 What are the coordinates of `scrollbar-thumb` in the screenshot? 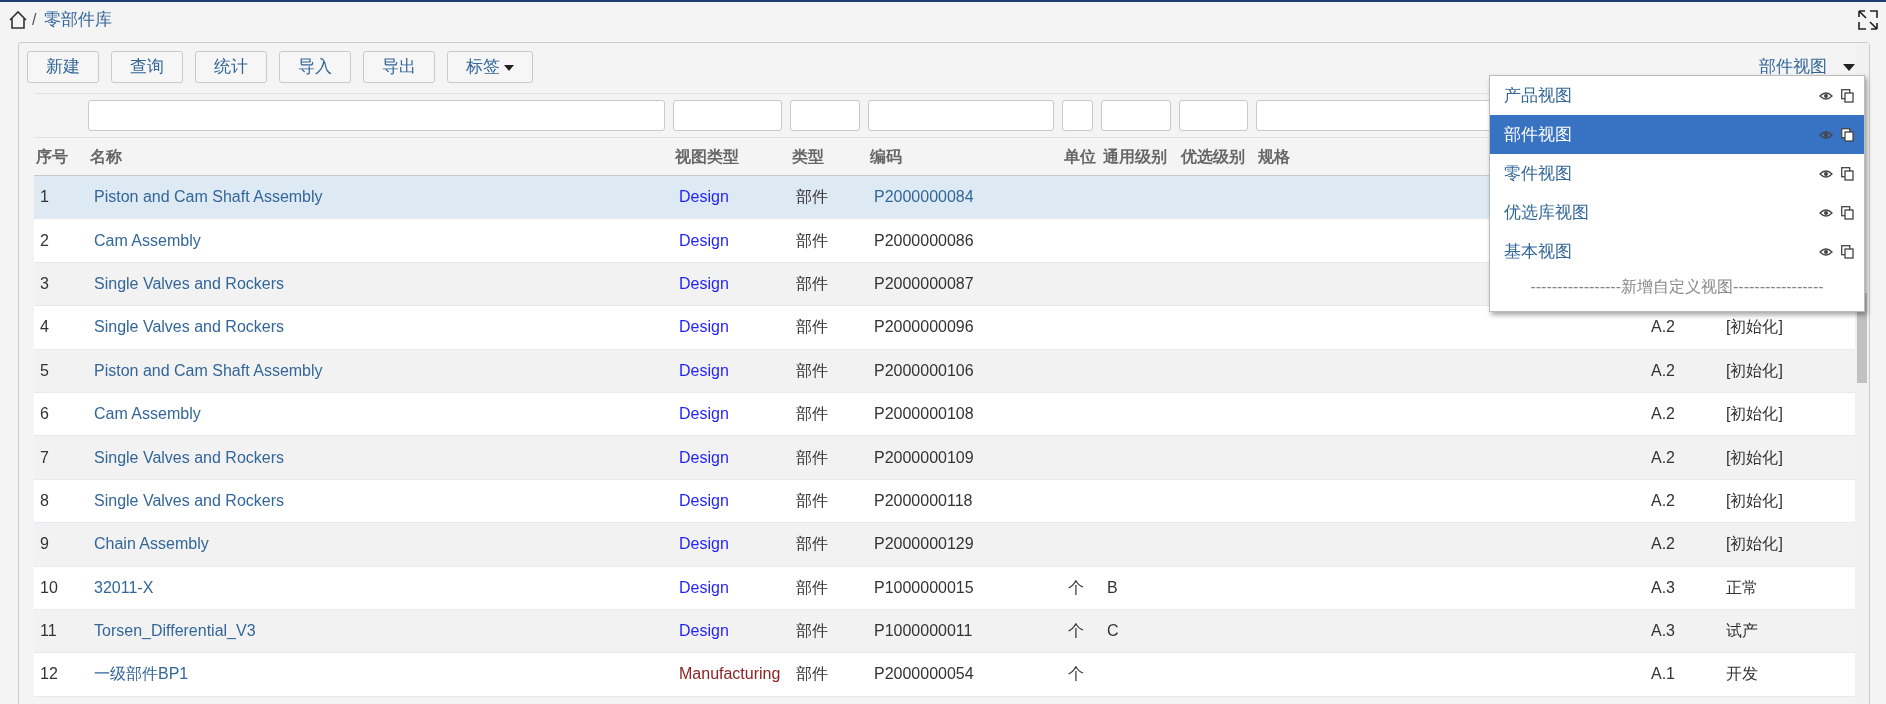 It's located at (1862, 338).